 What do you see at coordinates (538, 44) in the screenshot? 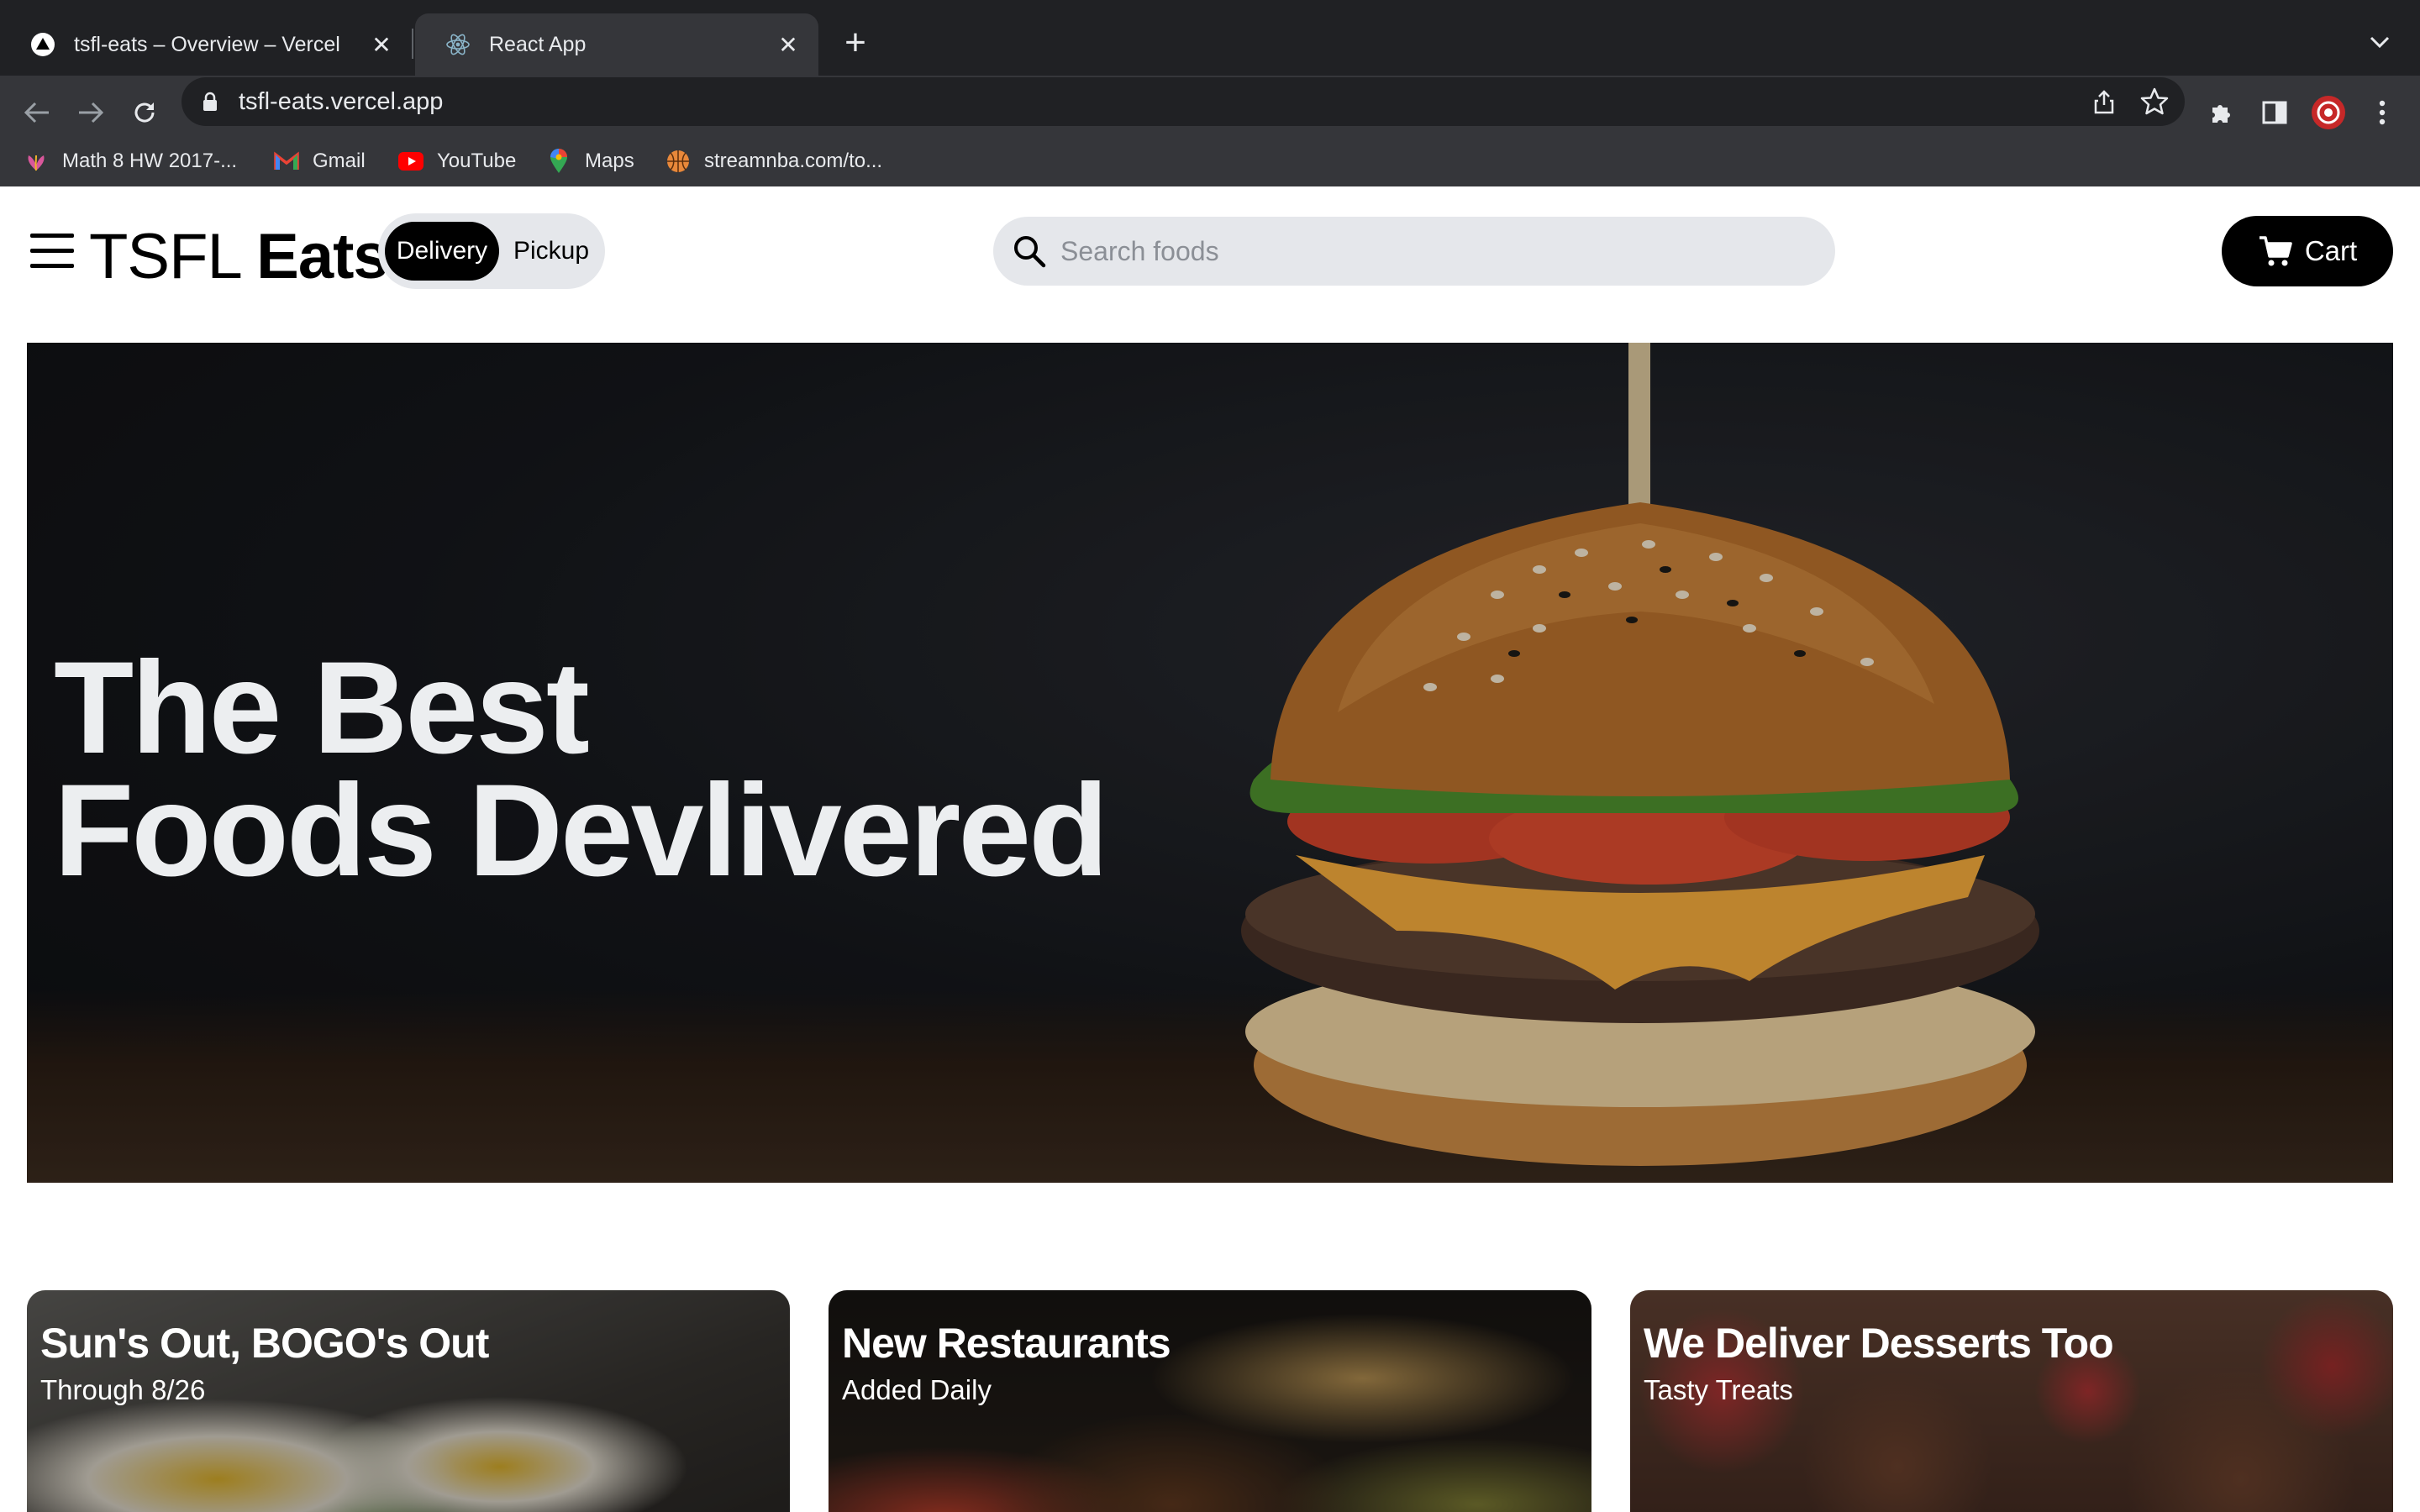
I see `tab-title: React App` at bounding box center [538, 44].